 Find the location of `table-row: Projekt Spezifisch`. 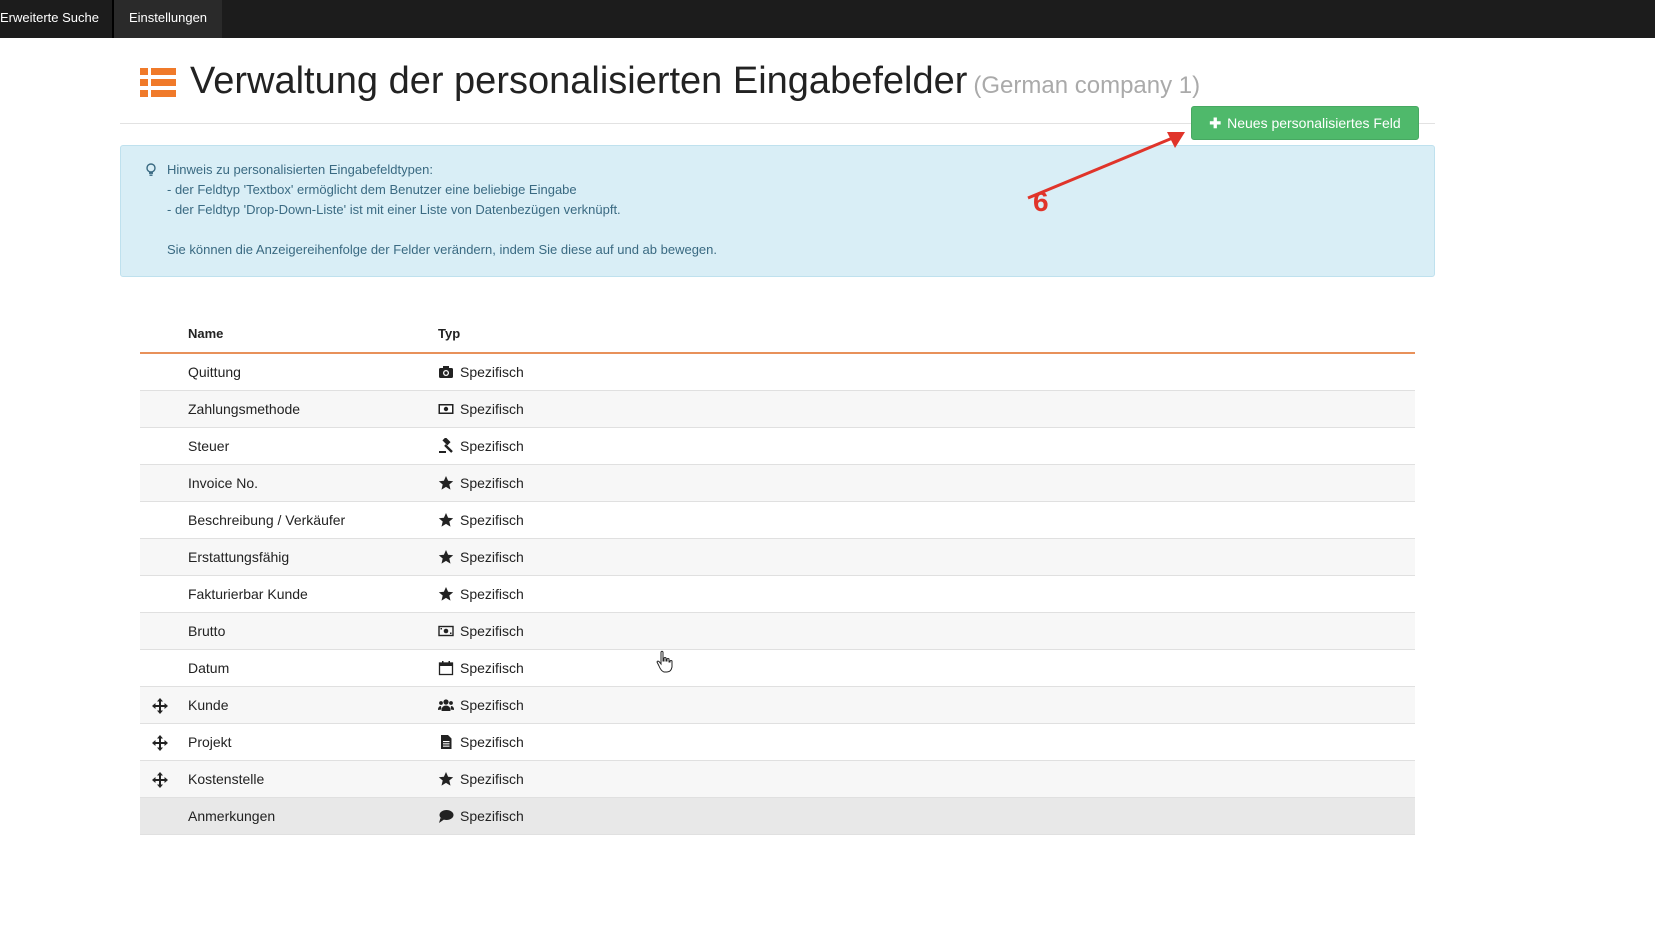

table-row: Projekt Spezifisch is located at coordinates (777, 742).